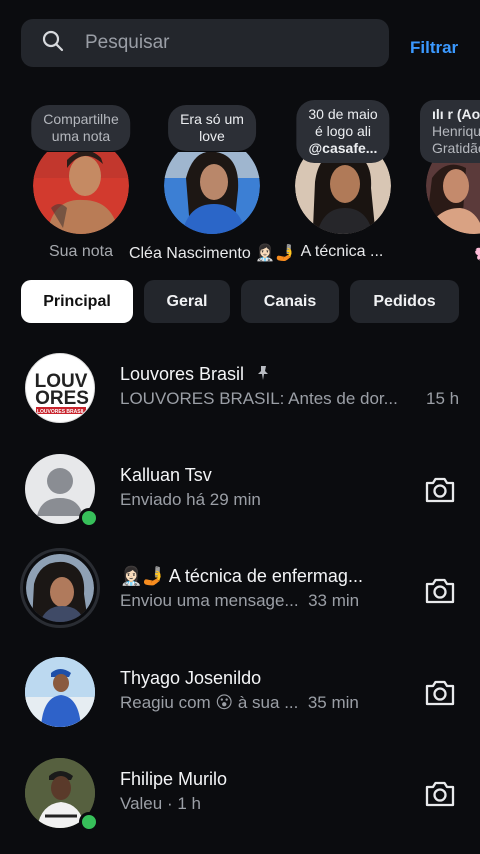 This screenshot has width=480, height=854. I want to click on note-name: 🌸, so click(477, 253).